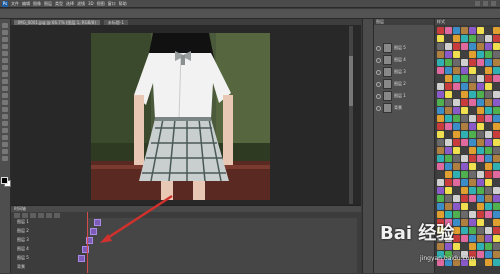  What do you see at coordinates (404, 48) in the screenshot?
I see `layer-item: 图层 5` at bounding box center [404, 48].